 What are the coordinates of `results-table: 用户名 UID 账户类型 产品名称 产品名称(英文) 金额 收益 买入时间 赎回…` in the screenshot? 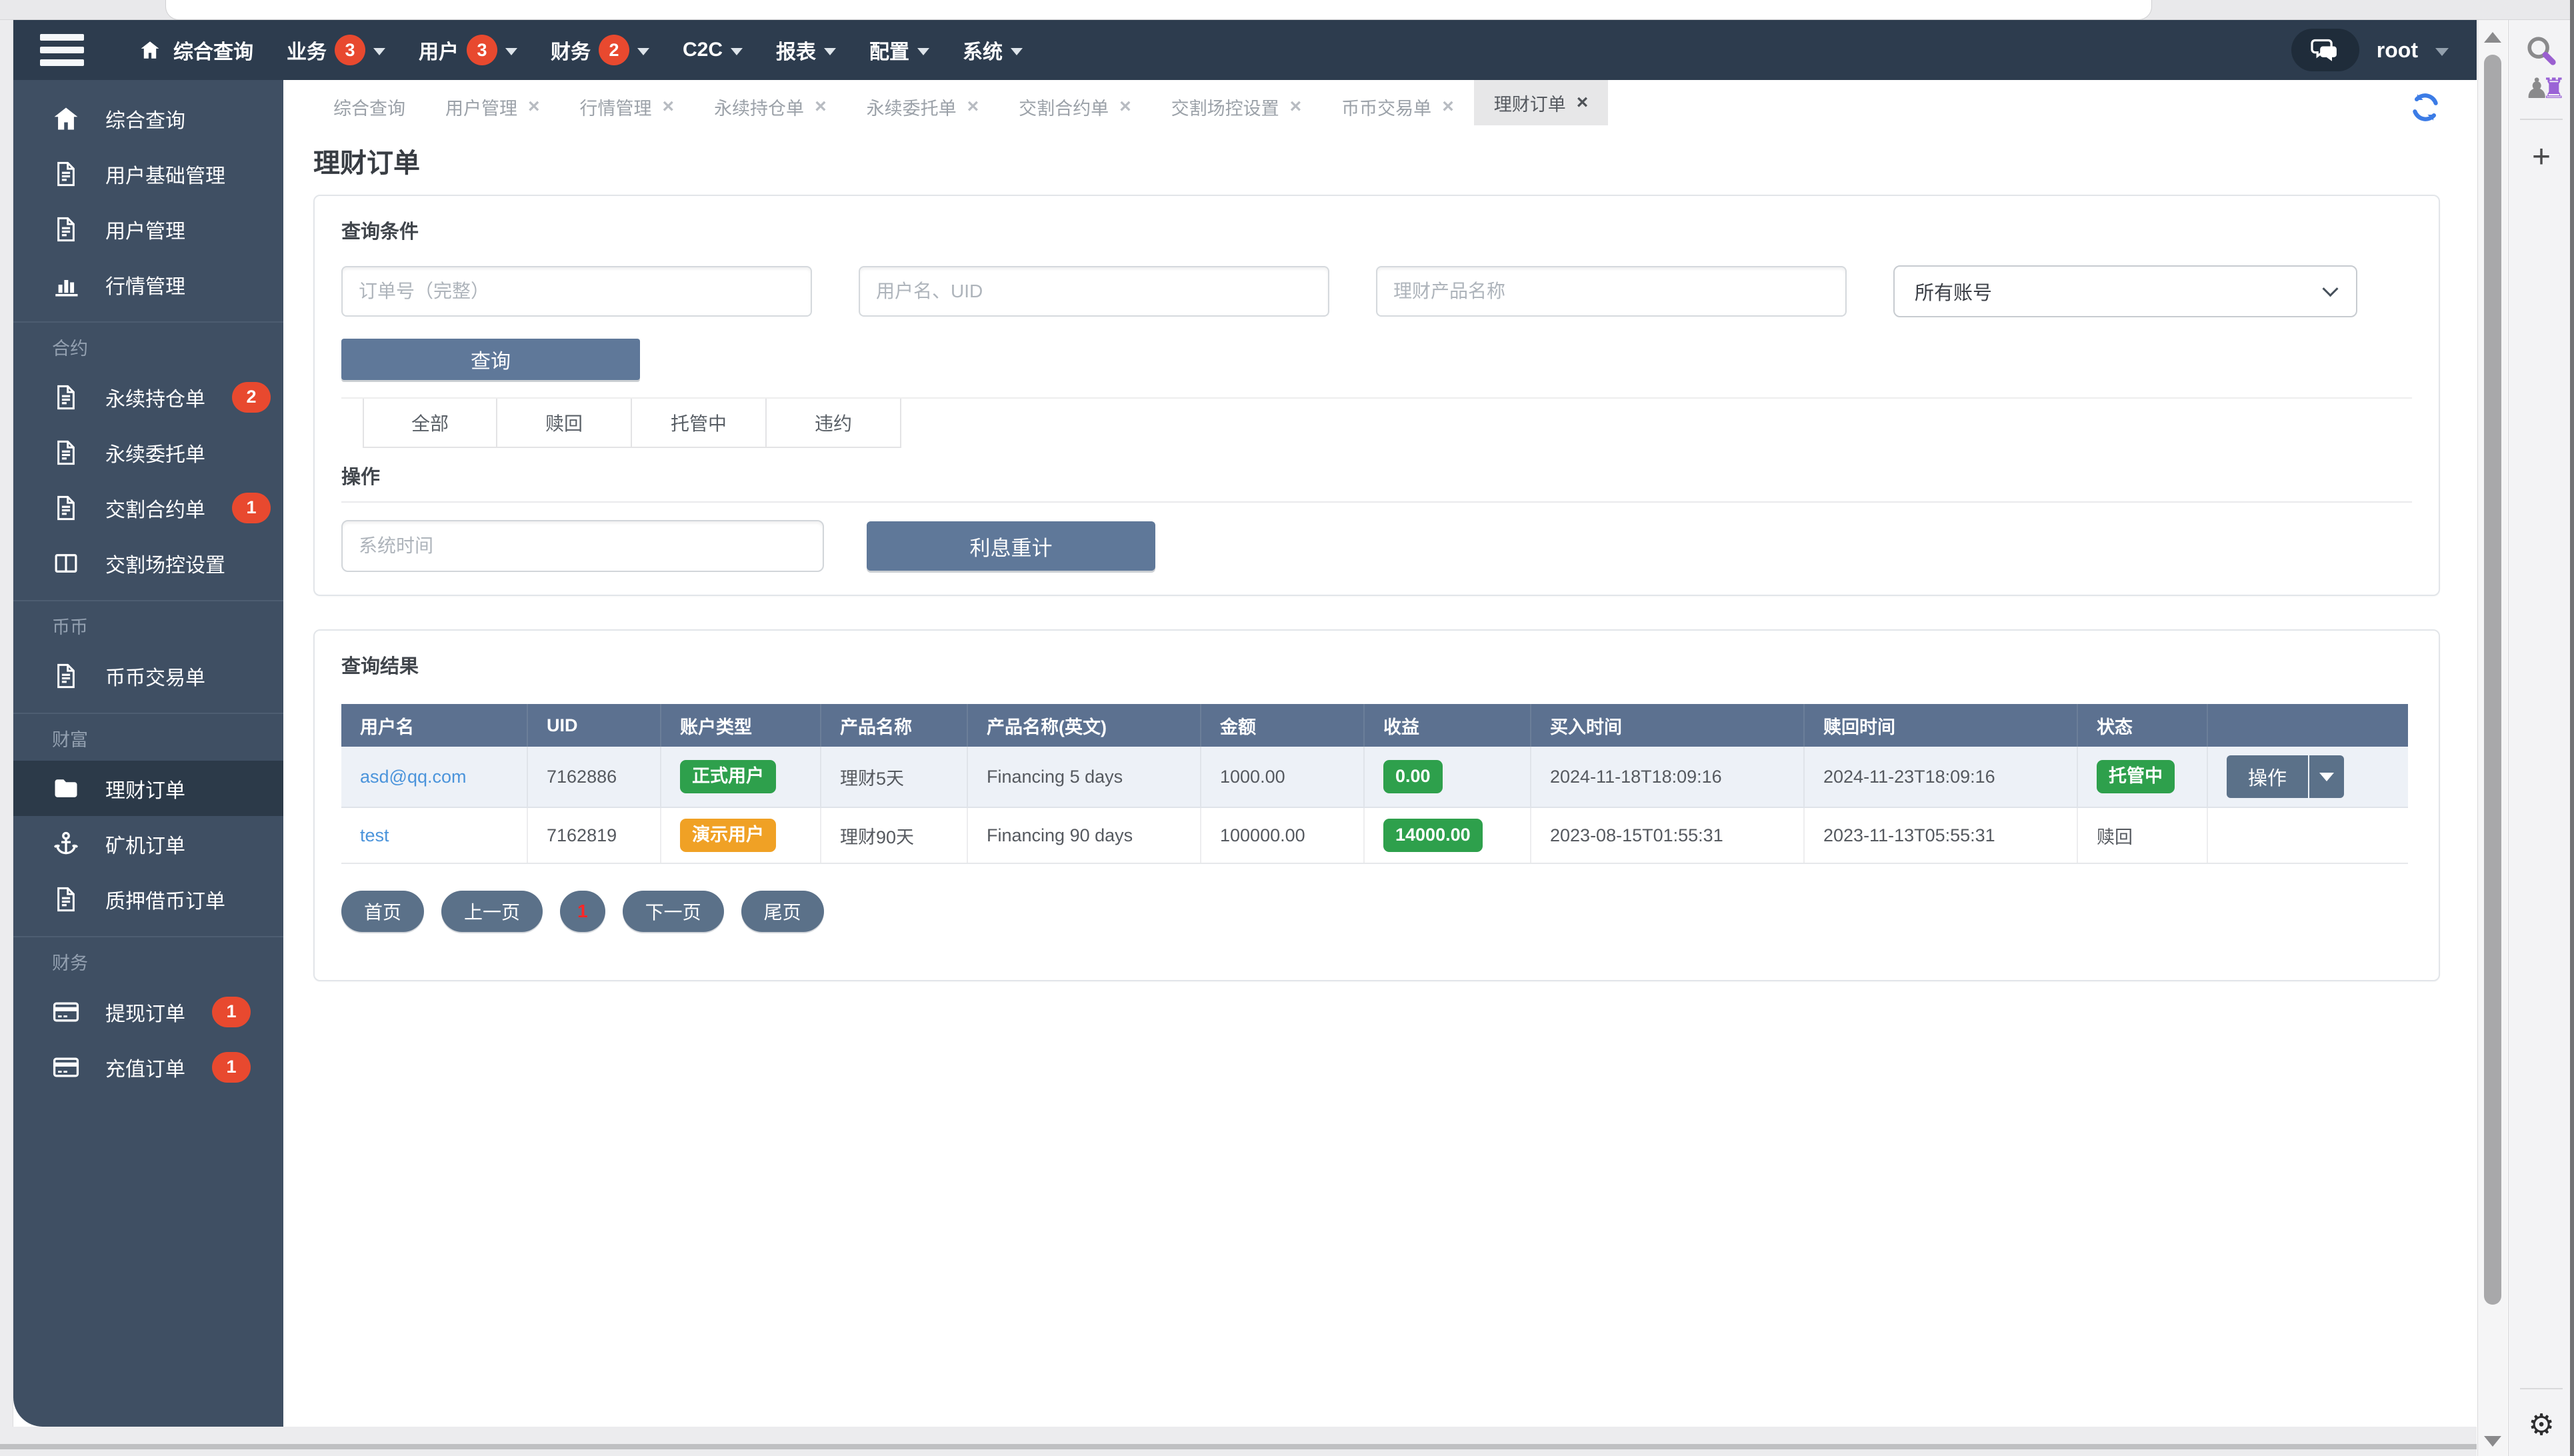 It's located at (1374, 784).